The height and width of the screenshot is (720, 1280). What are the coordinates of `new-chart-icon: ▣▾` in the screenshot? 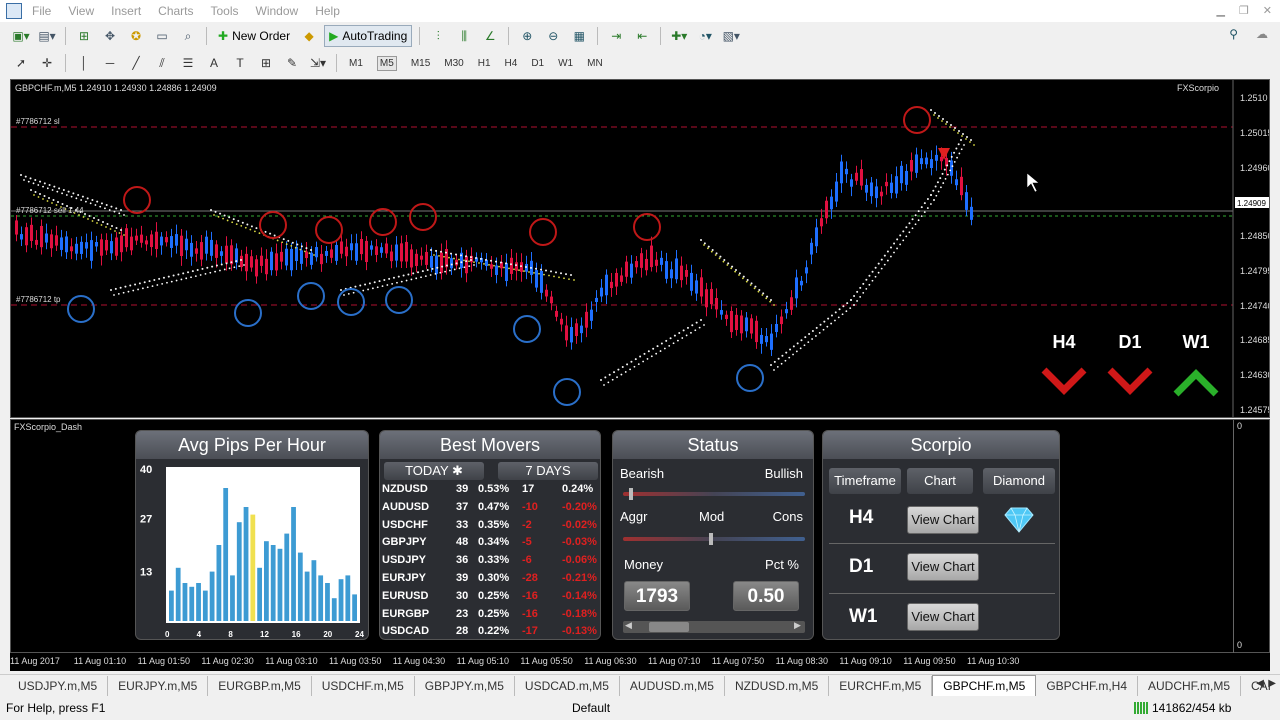 It's located at (21, 36).